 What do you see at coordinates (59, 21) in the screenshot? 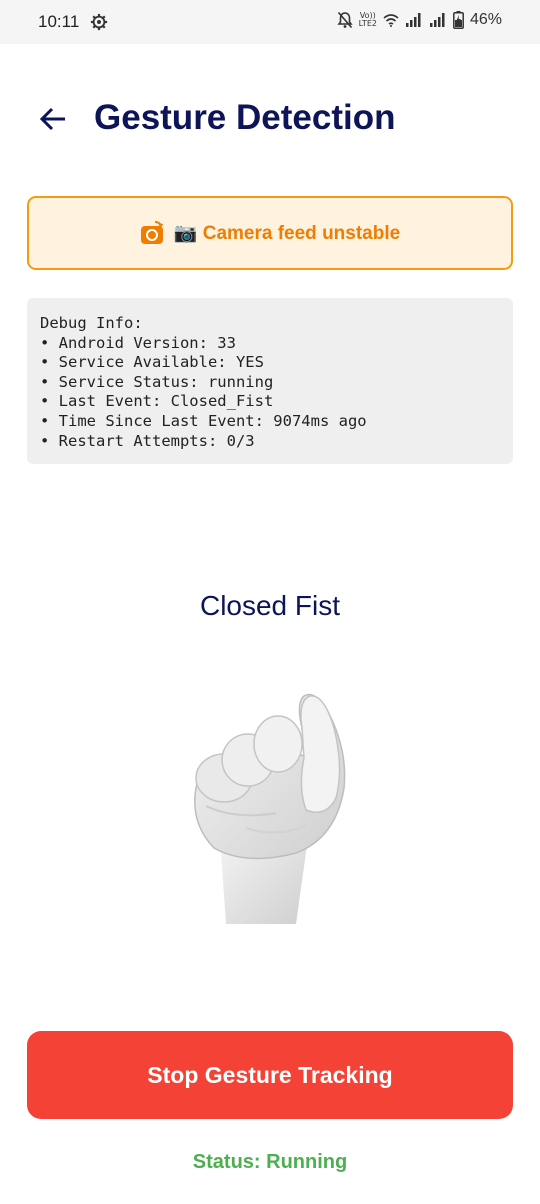
I see `status-time: 10:11` at bounding box center [59, 21].